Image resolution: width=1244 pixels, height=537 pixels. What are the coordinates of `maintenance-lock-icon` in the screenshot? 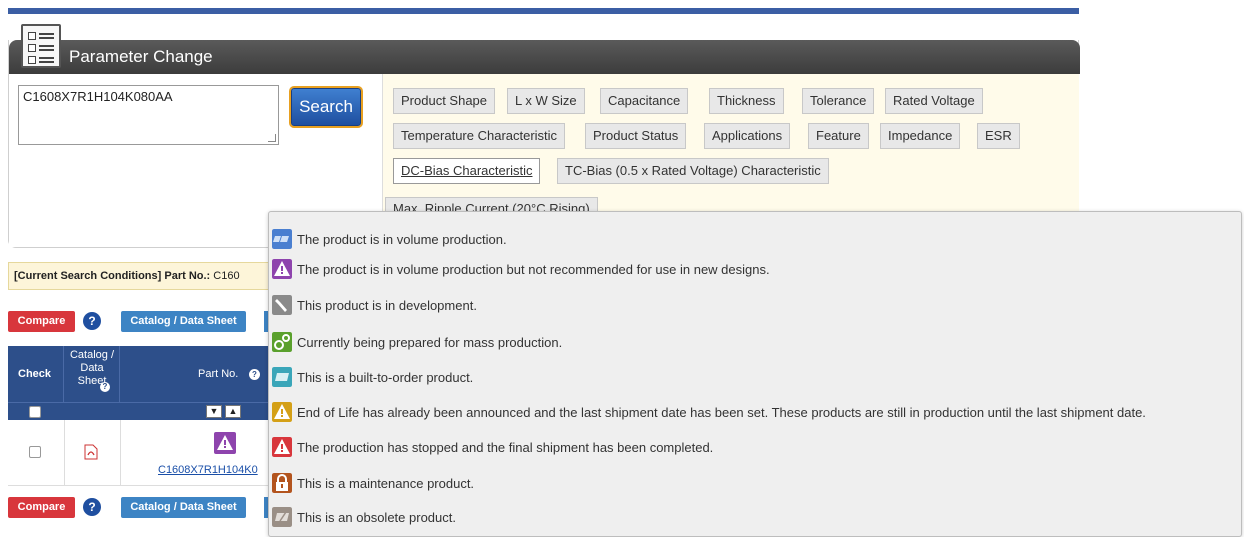 It's located at (282, 483).